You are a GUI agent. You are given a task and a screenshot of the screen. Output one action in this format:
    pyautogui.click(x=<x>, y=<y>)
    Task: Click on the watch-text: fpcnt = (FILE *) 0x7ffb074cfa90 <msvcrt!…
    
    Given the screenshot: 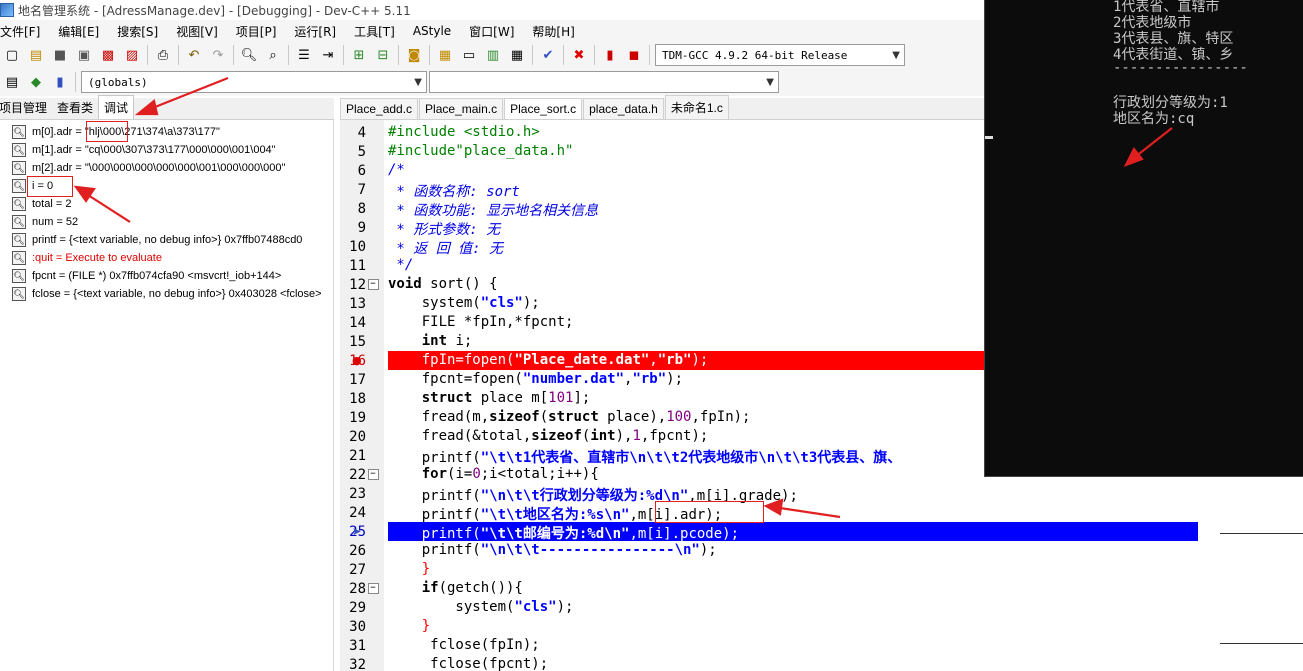 What is the action you would take?
    pyautogui.click(x=157, y=276)
    